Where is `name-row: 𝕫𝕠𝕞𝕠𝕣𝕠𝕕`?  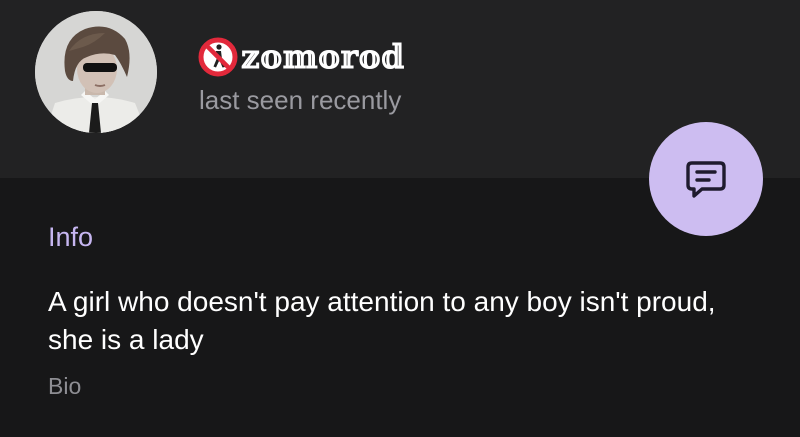
name-row: 𝕫𝕠𝕞𝕠𝕣𝕠𝕕 is located at coordinates (301, 57).